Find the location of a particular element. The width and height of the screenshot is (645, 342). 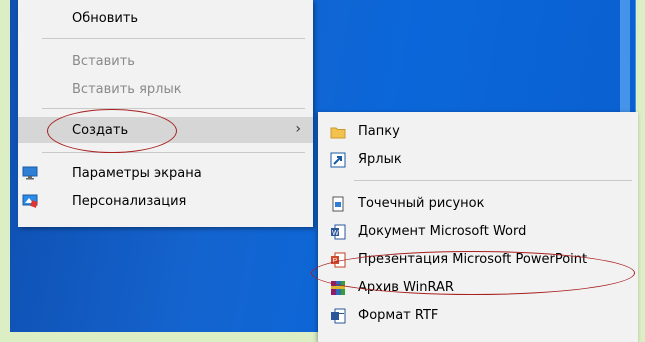

submenu-item-label: Презентация Microsoft PowerPoint is located at coordinates (473, 259).